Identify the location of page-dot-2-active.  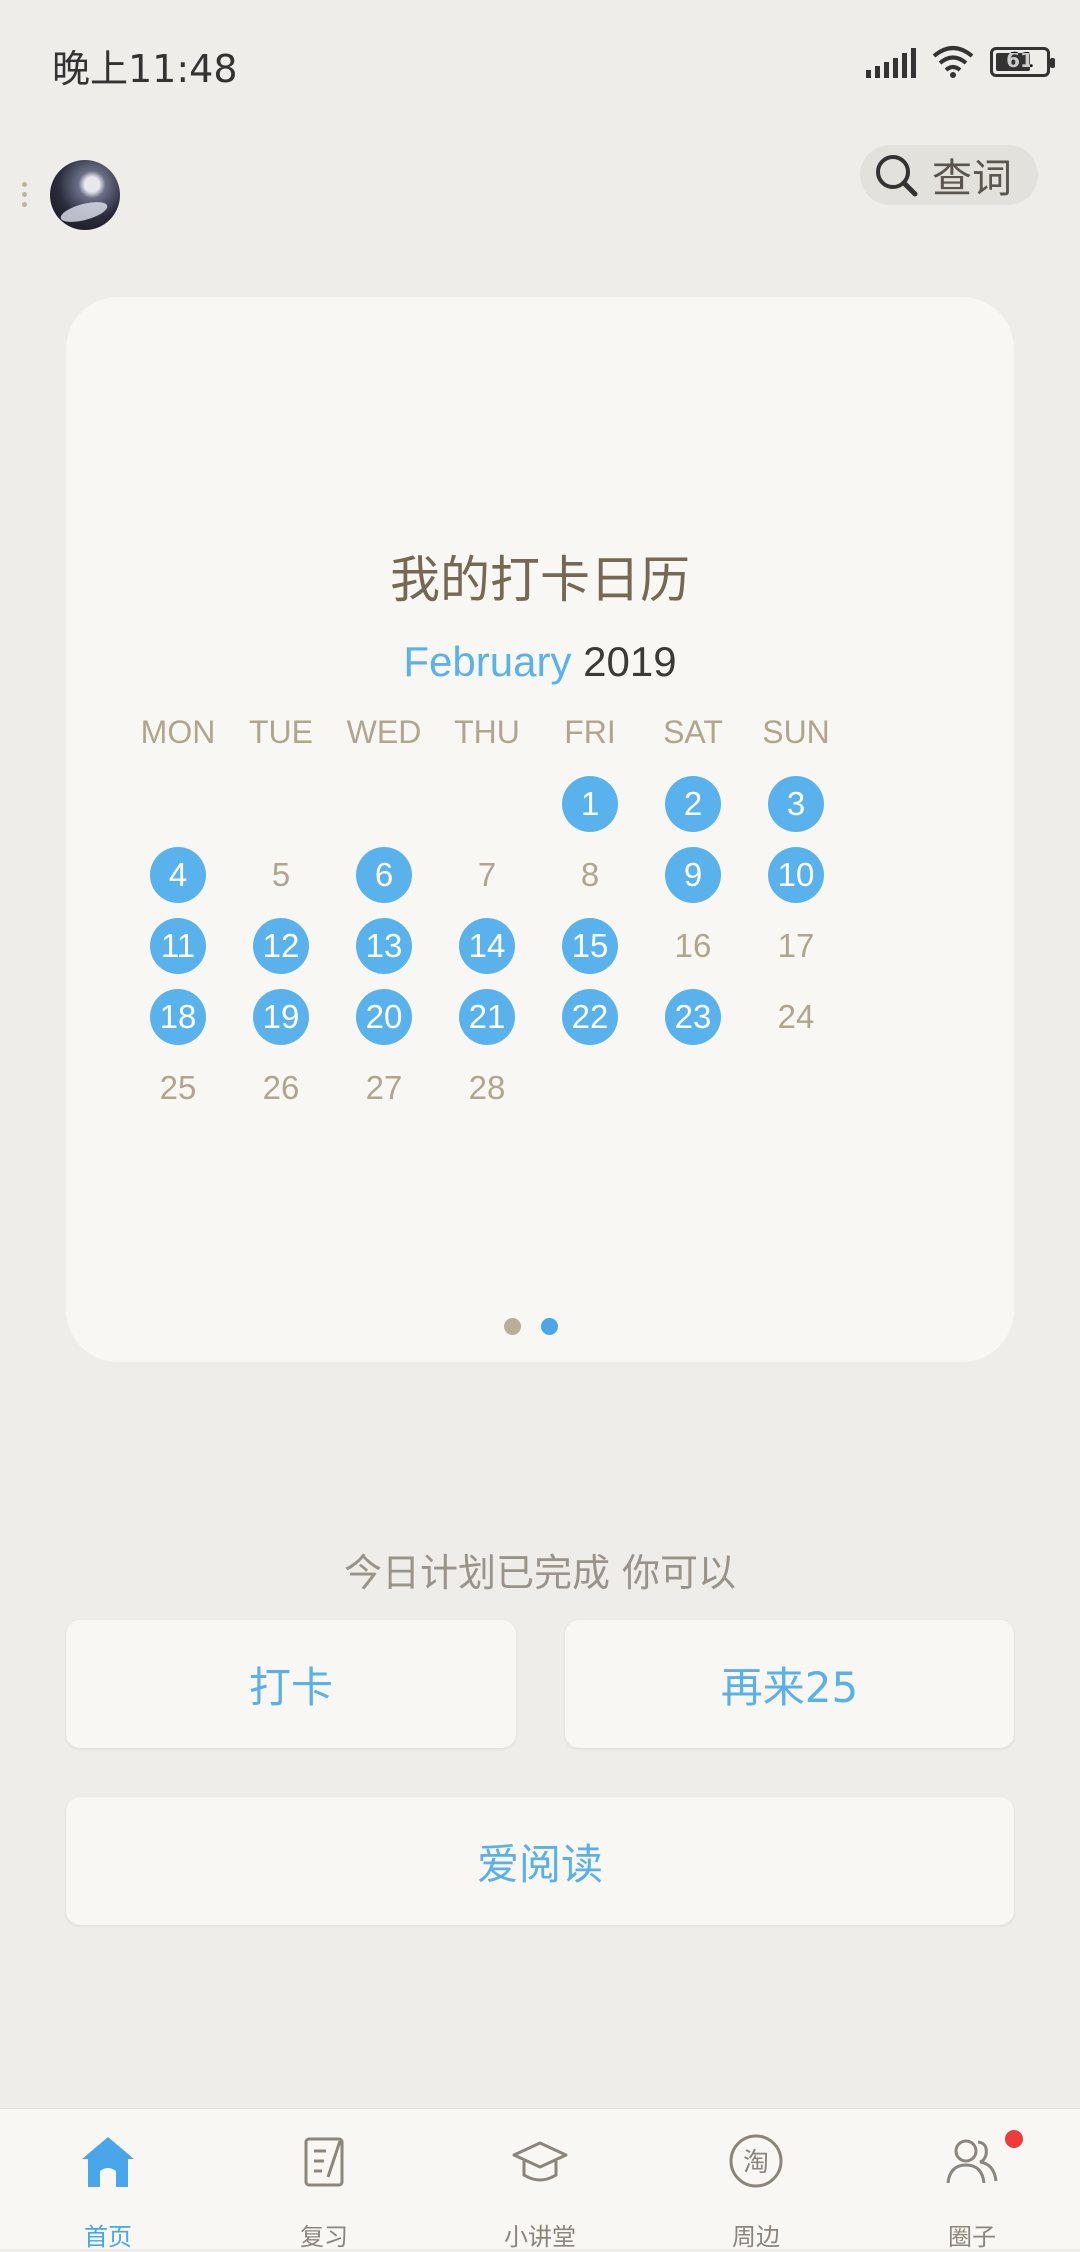
(549, 1326).